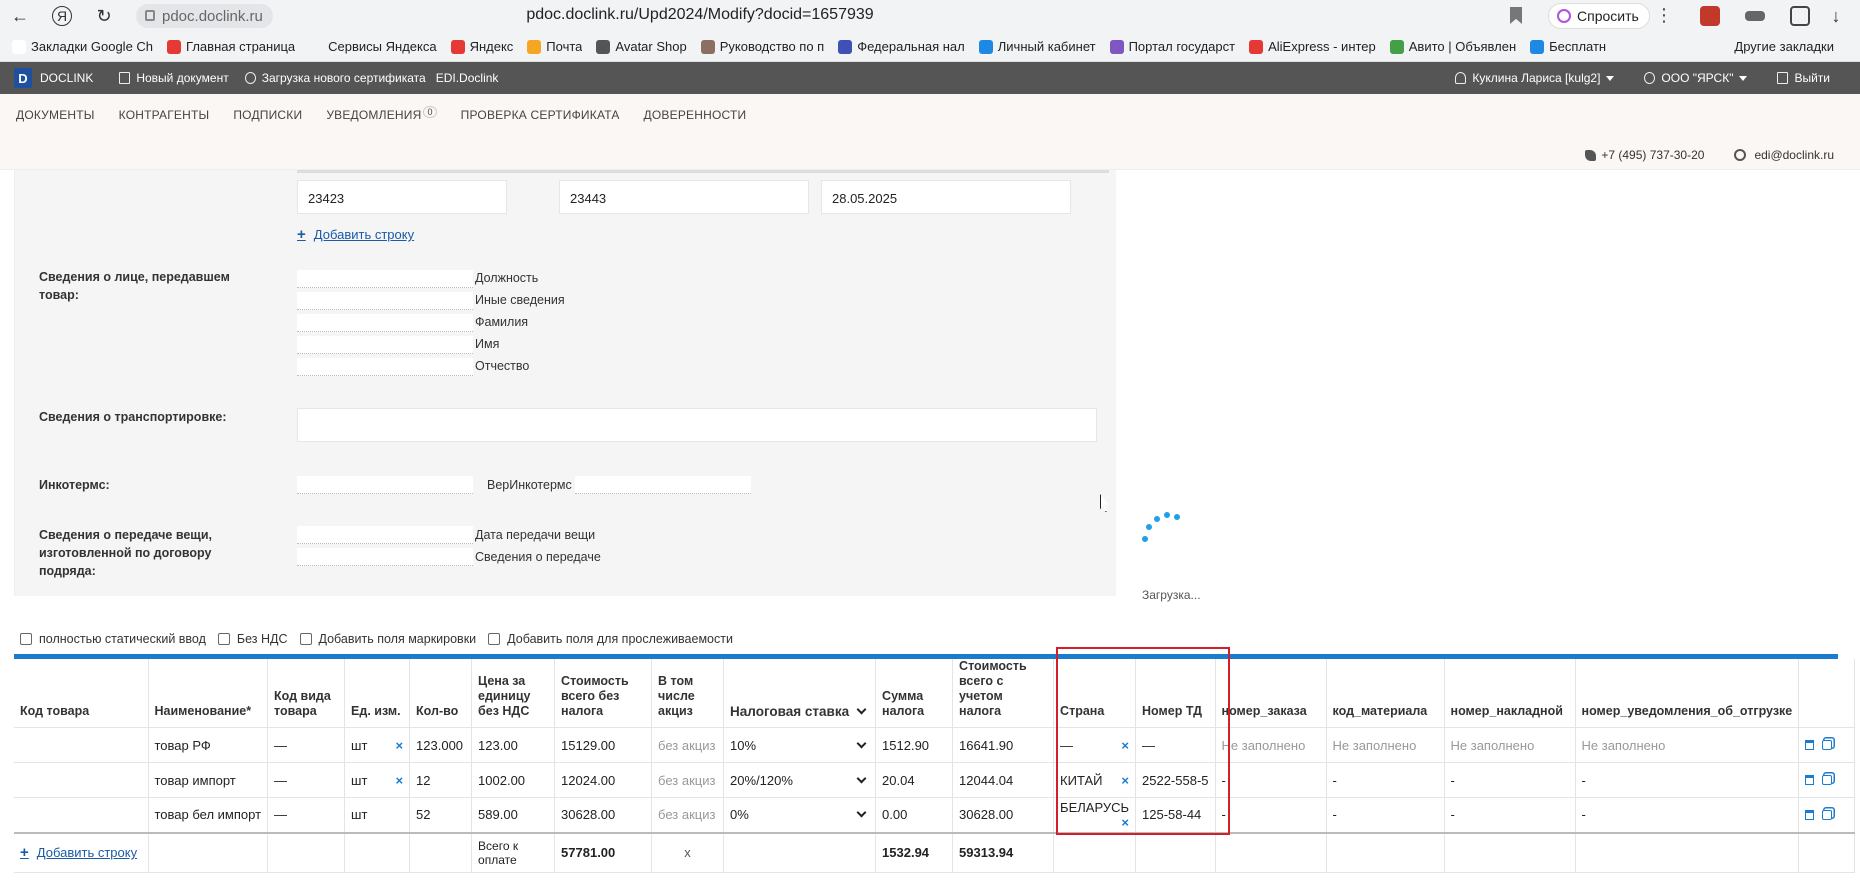 This screenshot has width=1860, height=890. Describe the element at coordinates (164, 115) in the screenshot. I see `nav-contractors: КОНТРАГЕНТЫ` at that location.